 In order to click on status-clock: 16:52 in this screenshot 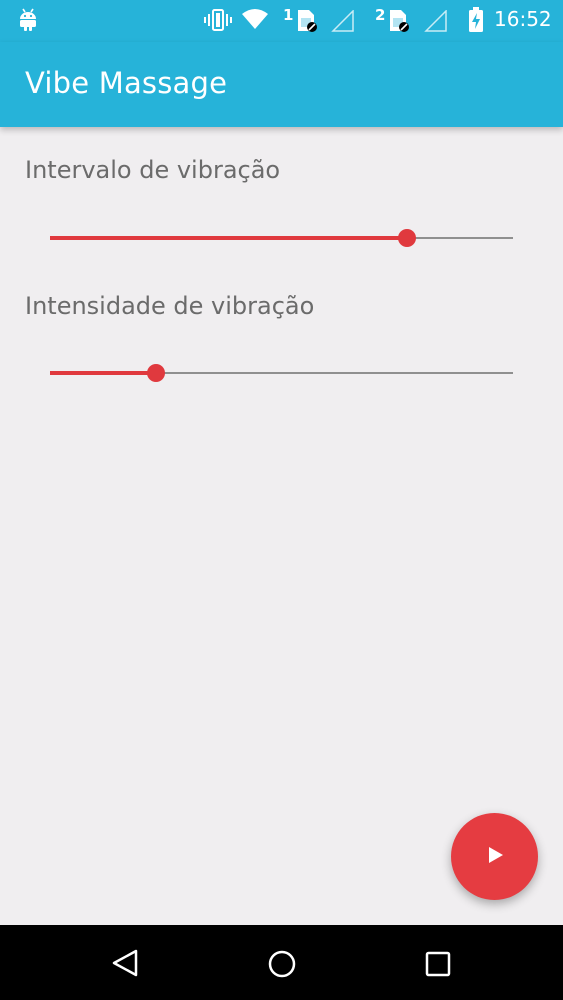, I will do `click(523, 19)`.